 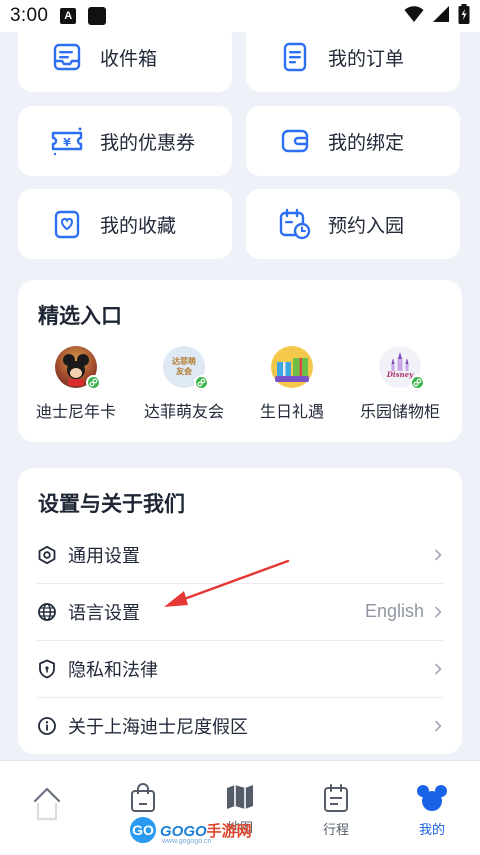 What do you see at coordinates (432, 800) in the screenshot?
I see `mickey-head-icon` at bounding box center [432, 800].